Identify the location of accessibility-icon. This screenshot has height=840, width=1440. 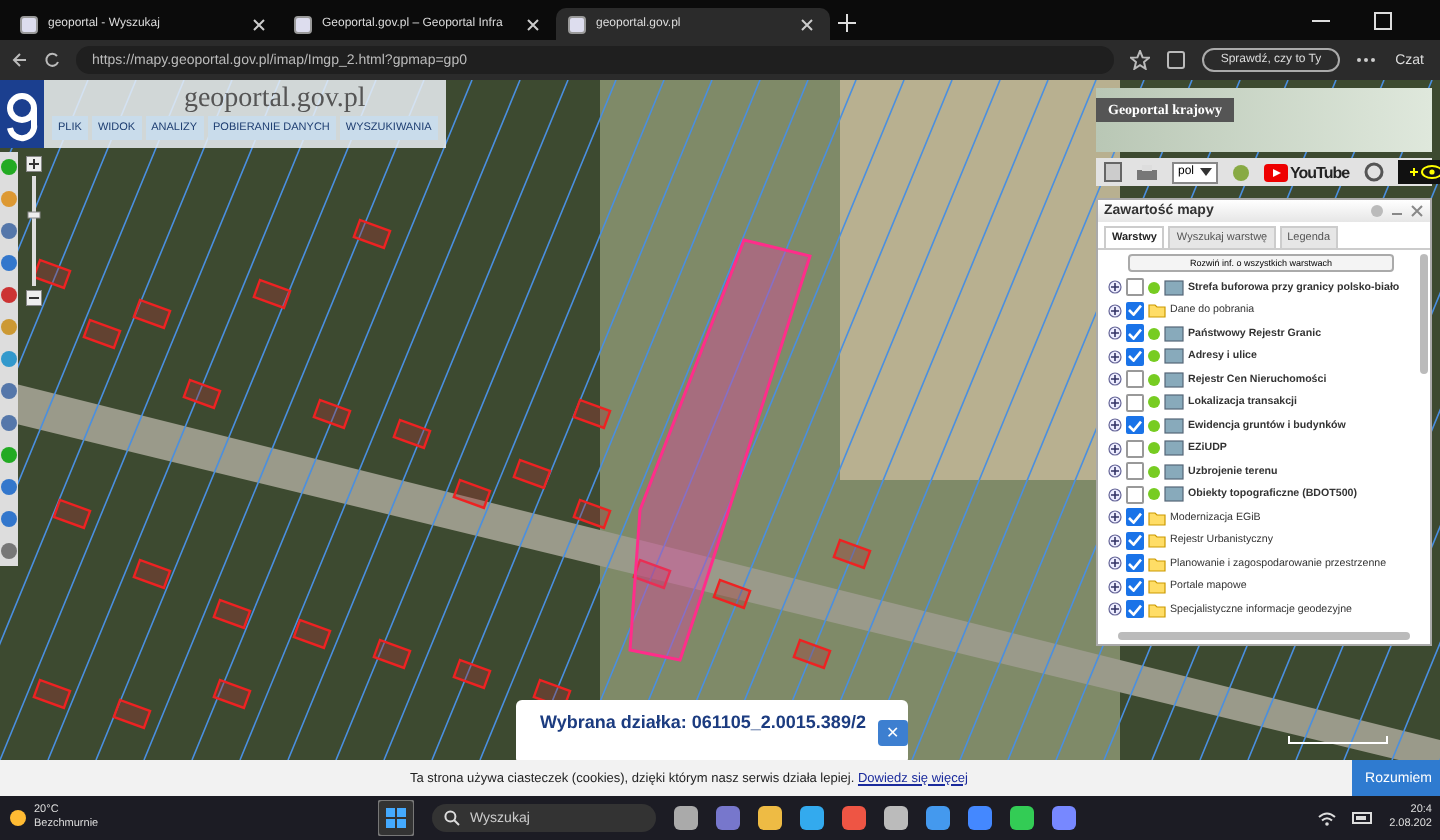
(1418, 172).